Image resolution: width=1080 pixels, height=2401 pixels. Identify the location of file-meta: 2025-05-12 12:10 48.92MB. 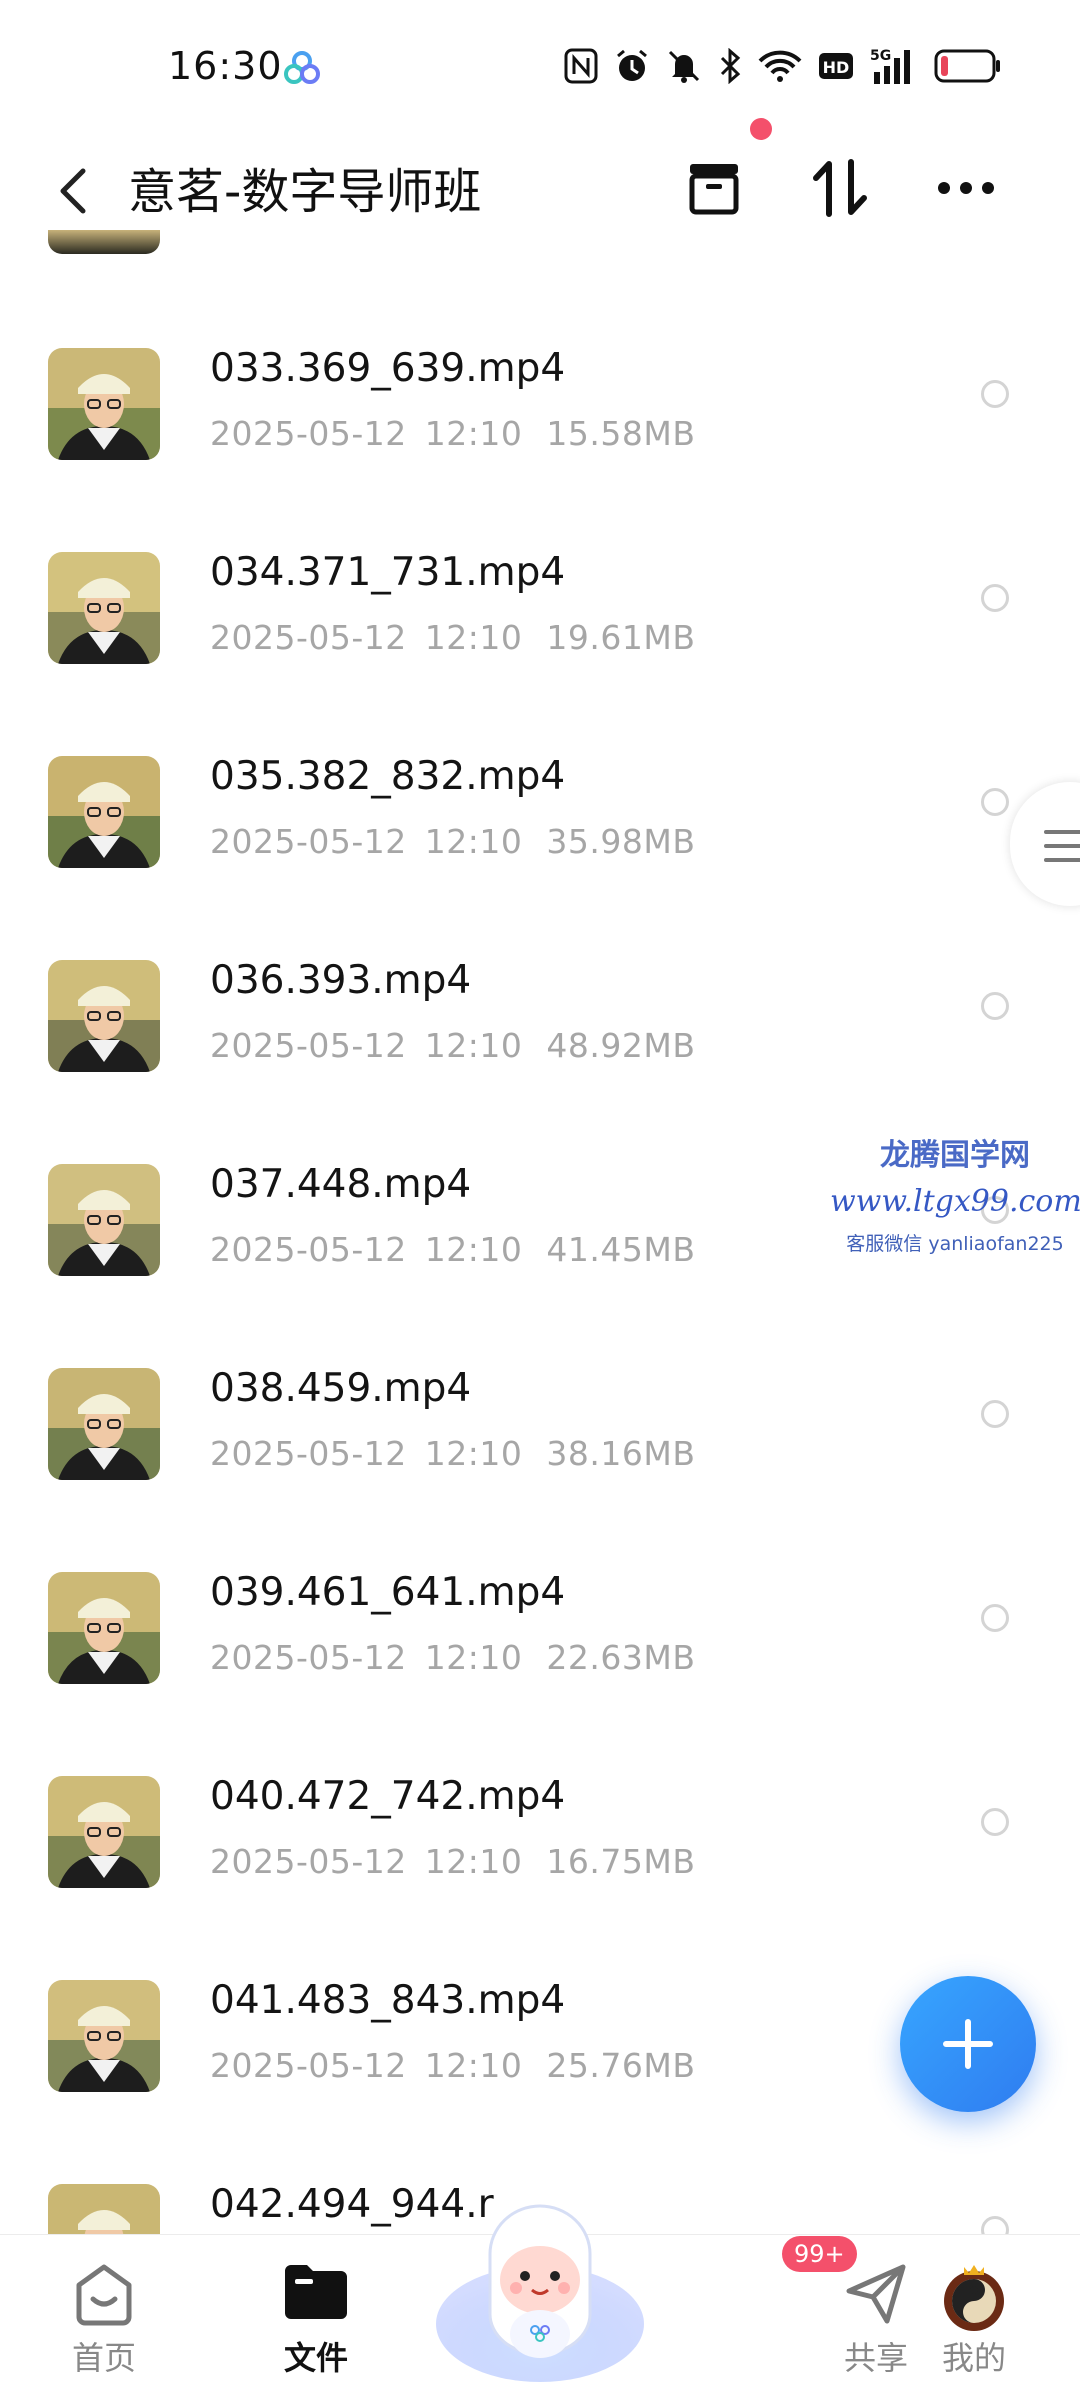
(452, 1045).